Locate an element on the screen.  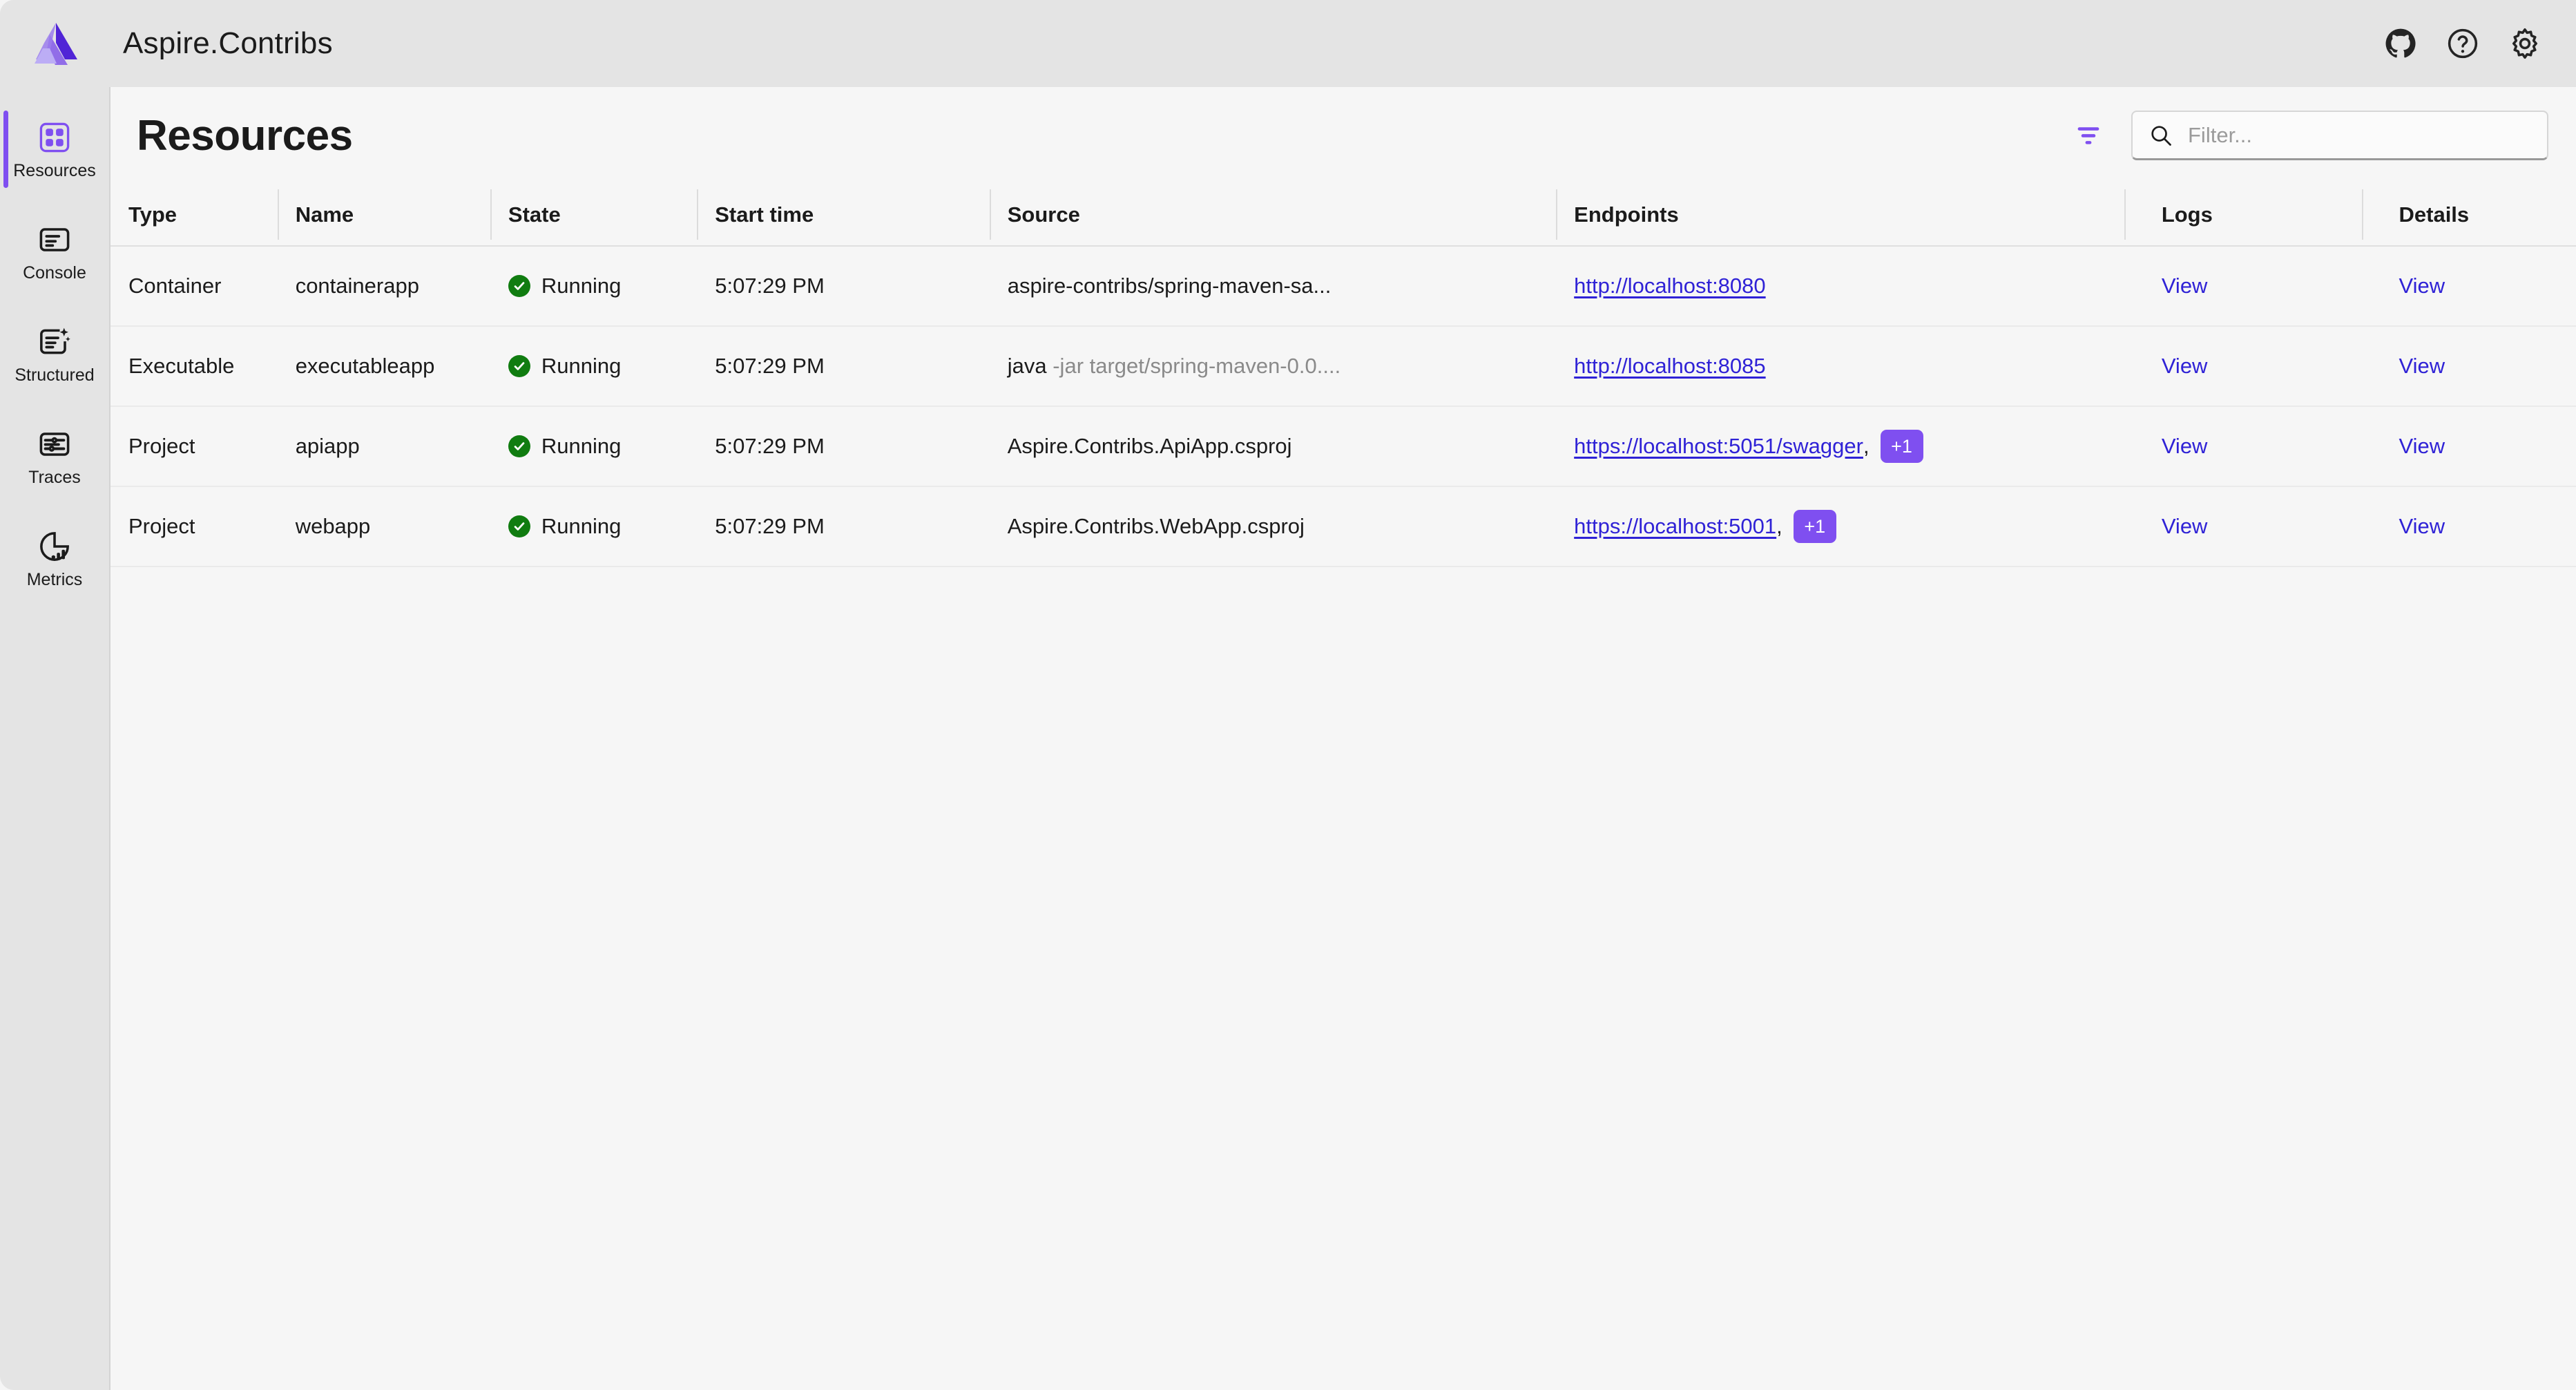
app-title: Aspire.Contribs is located at coordinates (228, 43).